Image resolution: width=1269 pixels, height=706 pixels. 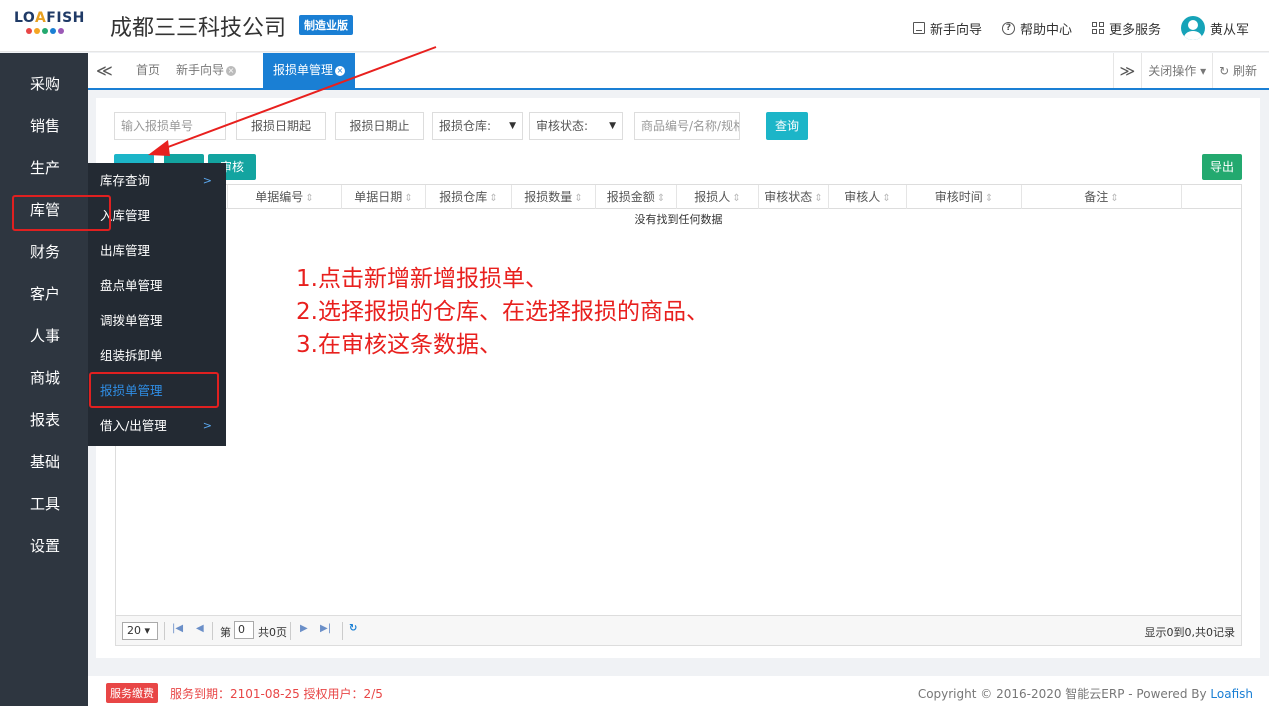 What do you see at coordinates (303, 70) in the screenshot?
I see `tab-label: 报损单管理` at bounding box center [303, 70].